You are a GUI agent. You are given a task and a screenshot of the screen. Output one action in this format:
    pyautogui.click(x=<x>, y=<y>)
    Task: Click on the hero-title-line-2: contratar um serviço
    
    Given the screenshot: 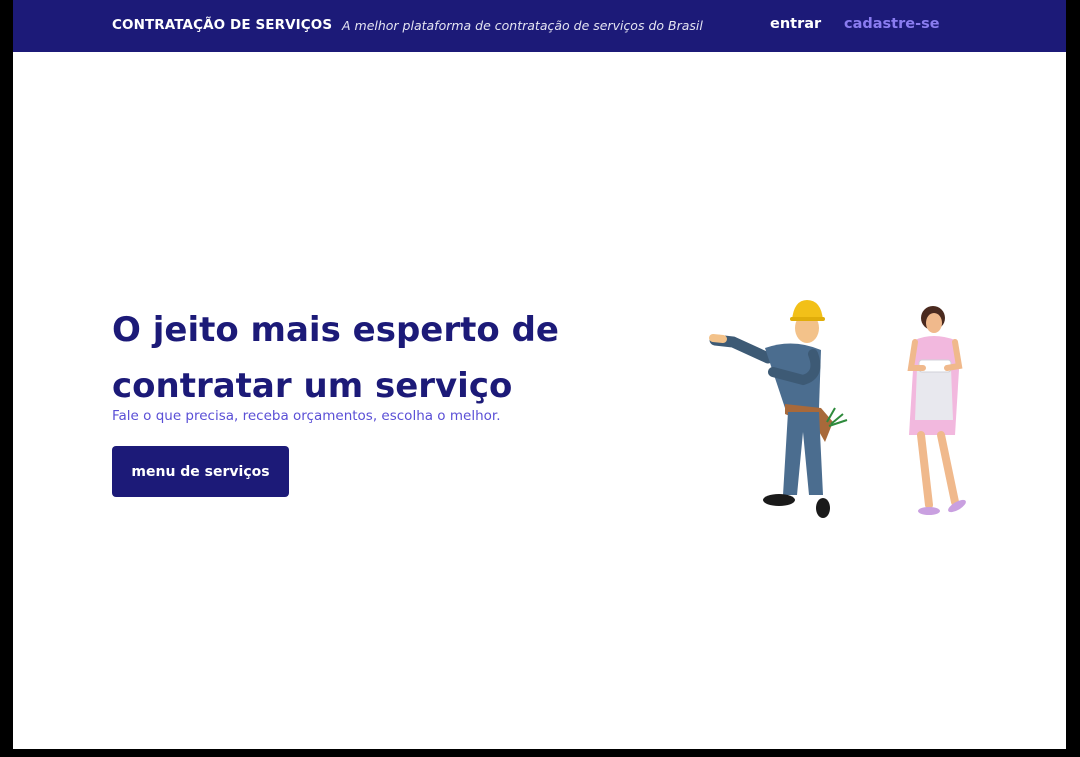 What is the action you would take?
    pyautogui.click(x=312, y=386)
    